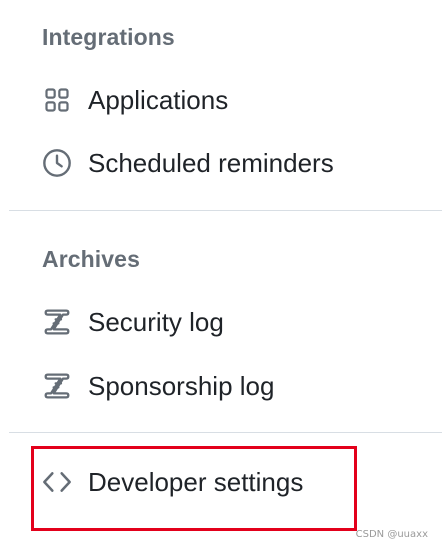 This screenshot has height=552, width=442. I want to click on sidebar-item-label: Sponsorship log, so click(181, 385).